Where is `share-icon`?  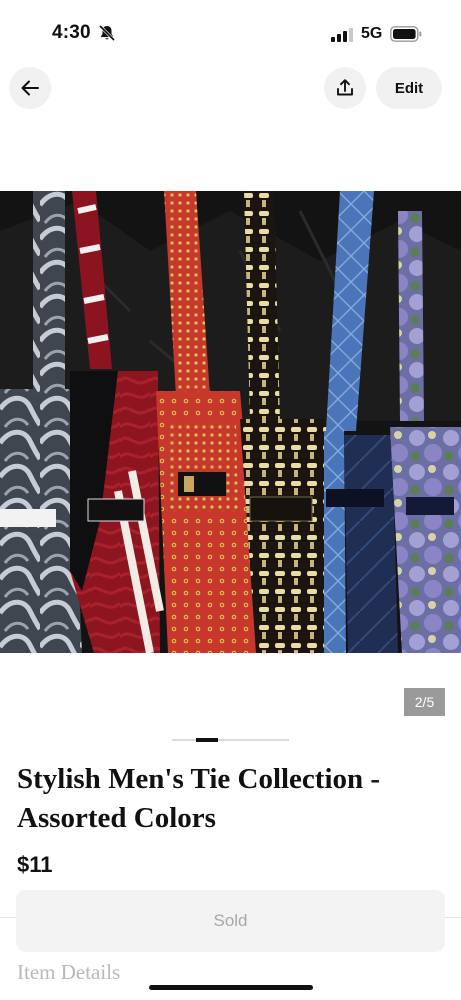 share-icon is located at coordinates (345, 87).